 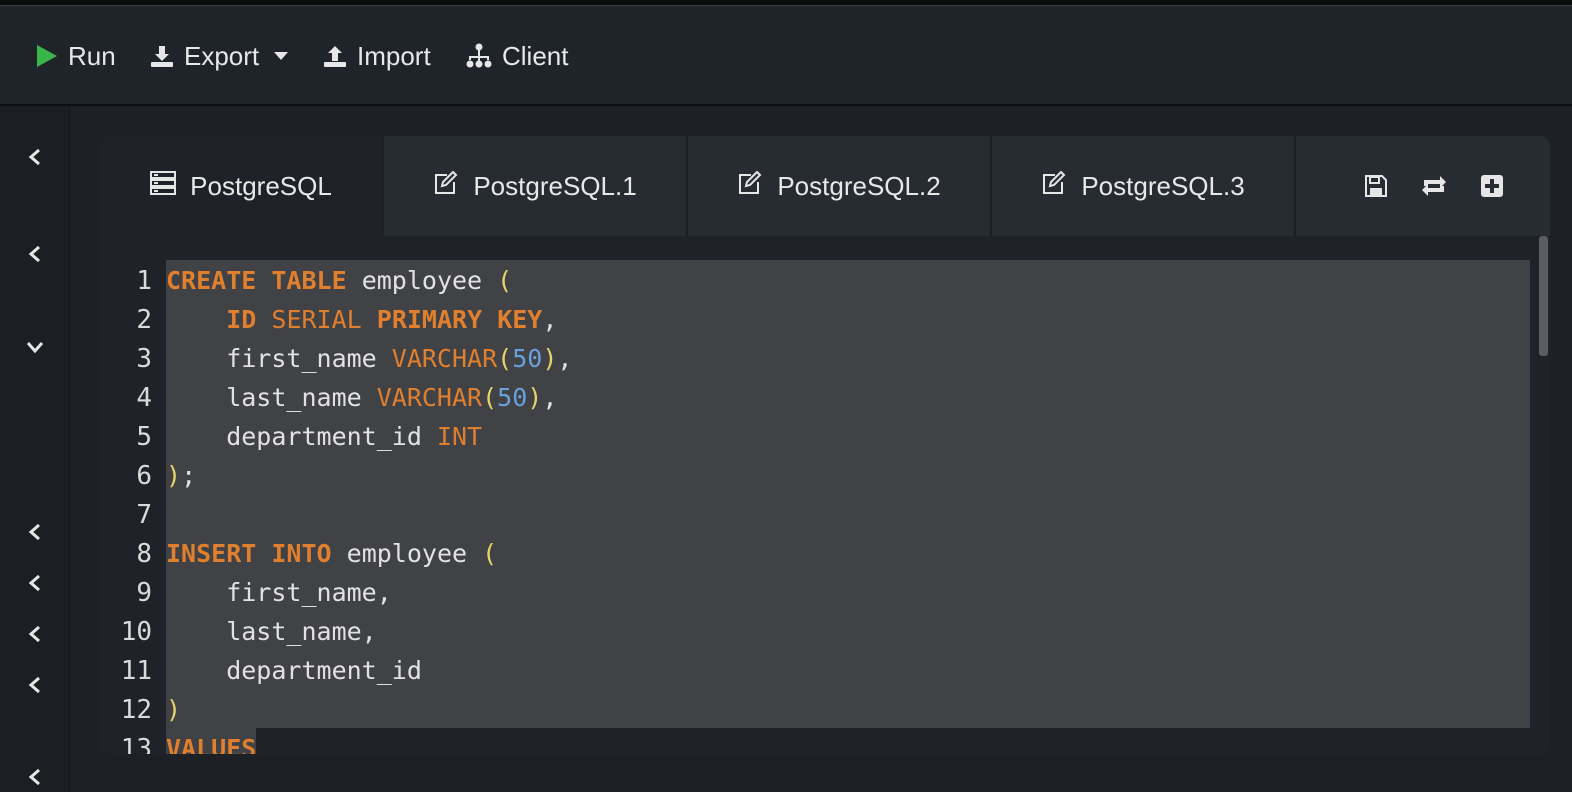 I want to click on code-line: 11 department_id, so click(x=820, y=669).